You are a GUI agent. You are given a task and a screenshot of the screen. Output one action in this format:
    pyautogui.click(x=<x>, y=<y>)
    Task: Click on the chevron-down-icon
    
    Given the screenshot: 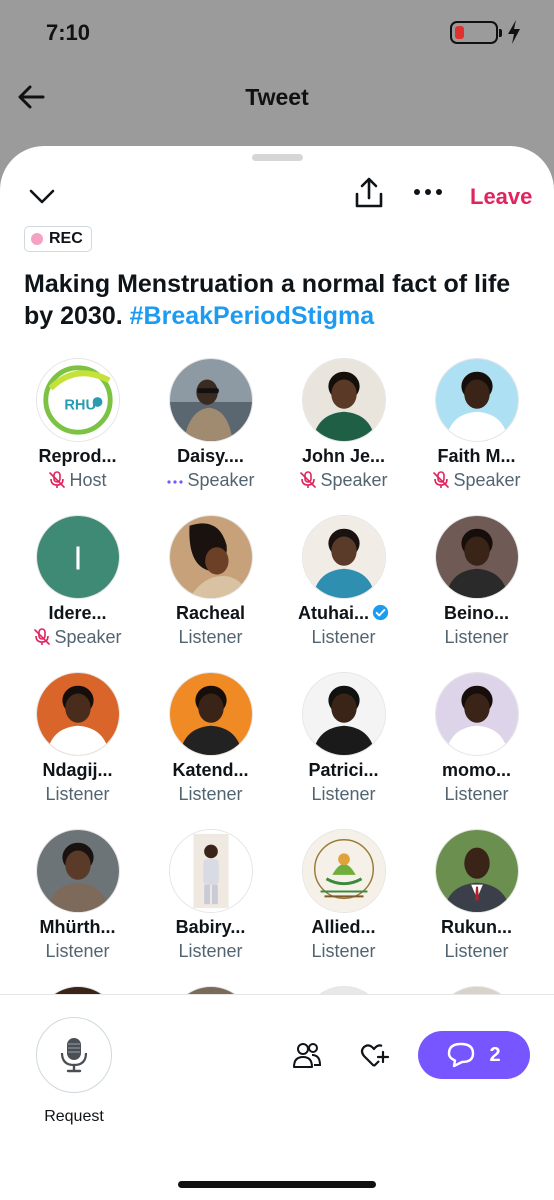 What is the action you would take?
    pyautogui.click(x=42, y=196)
    